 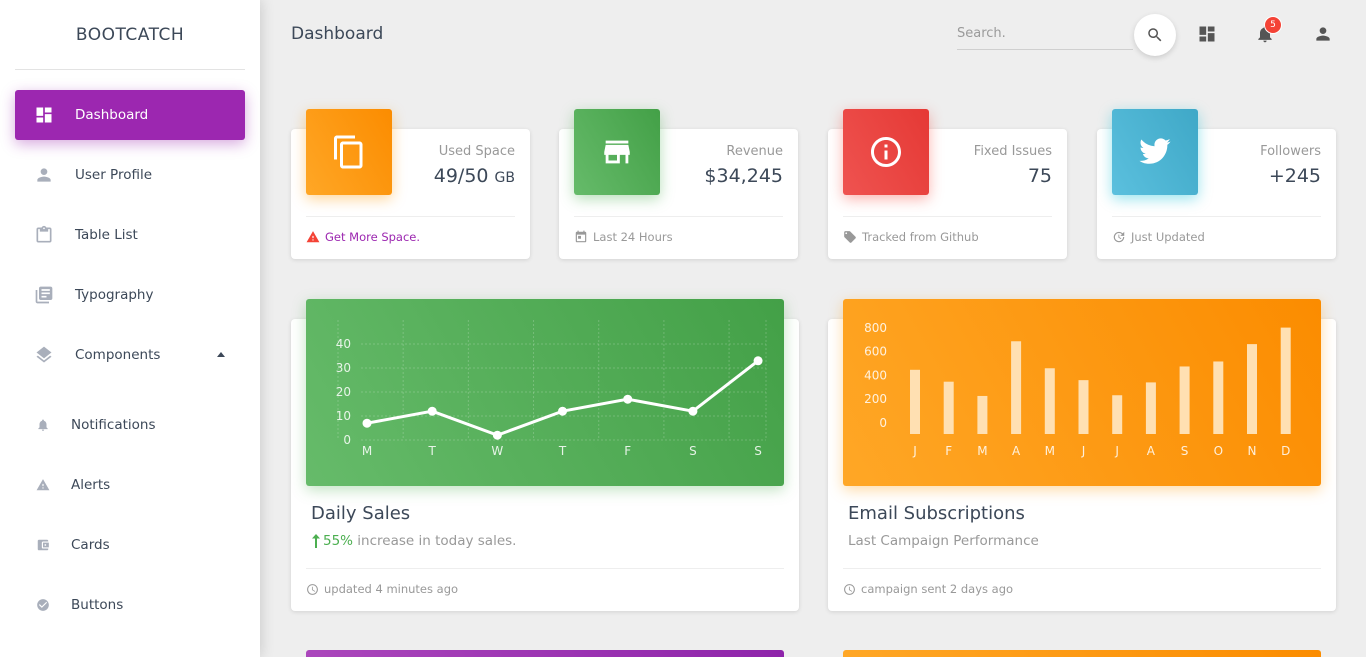 I want to click on notification-badge: 5, so click(x=1273, y=25).